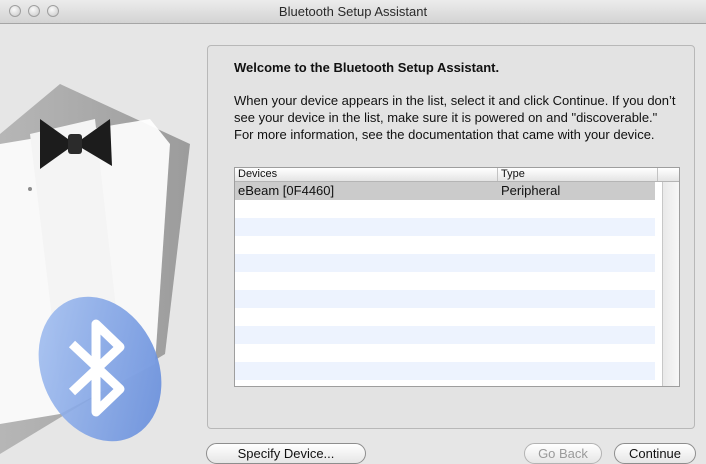 The height and width of the screenshot is (464, 706). I want to click on table-row-selected: eBeam [0F4460] Peripheral, so click(445, 191).